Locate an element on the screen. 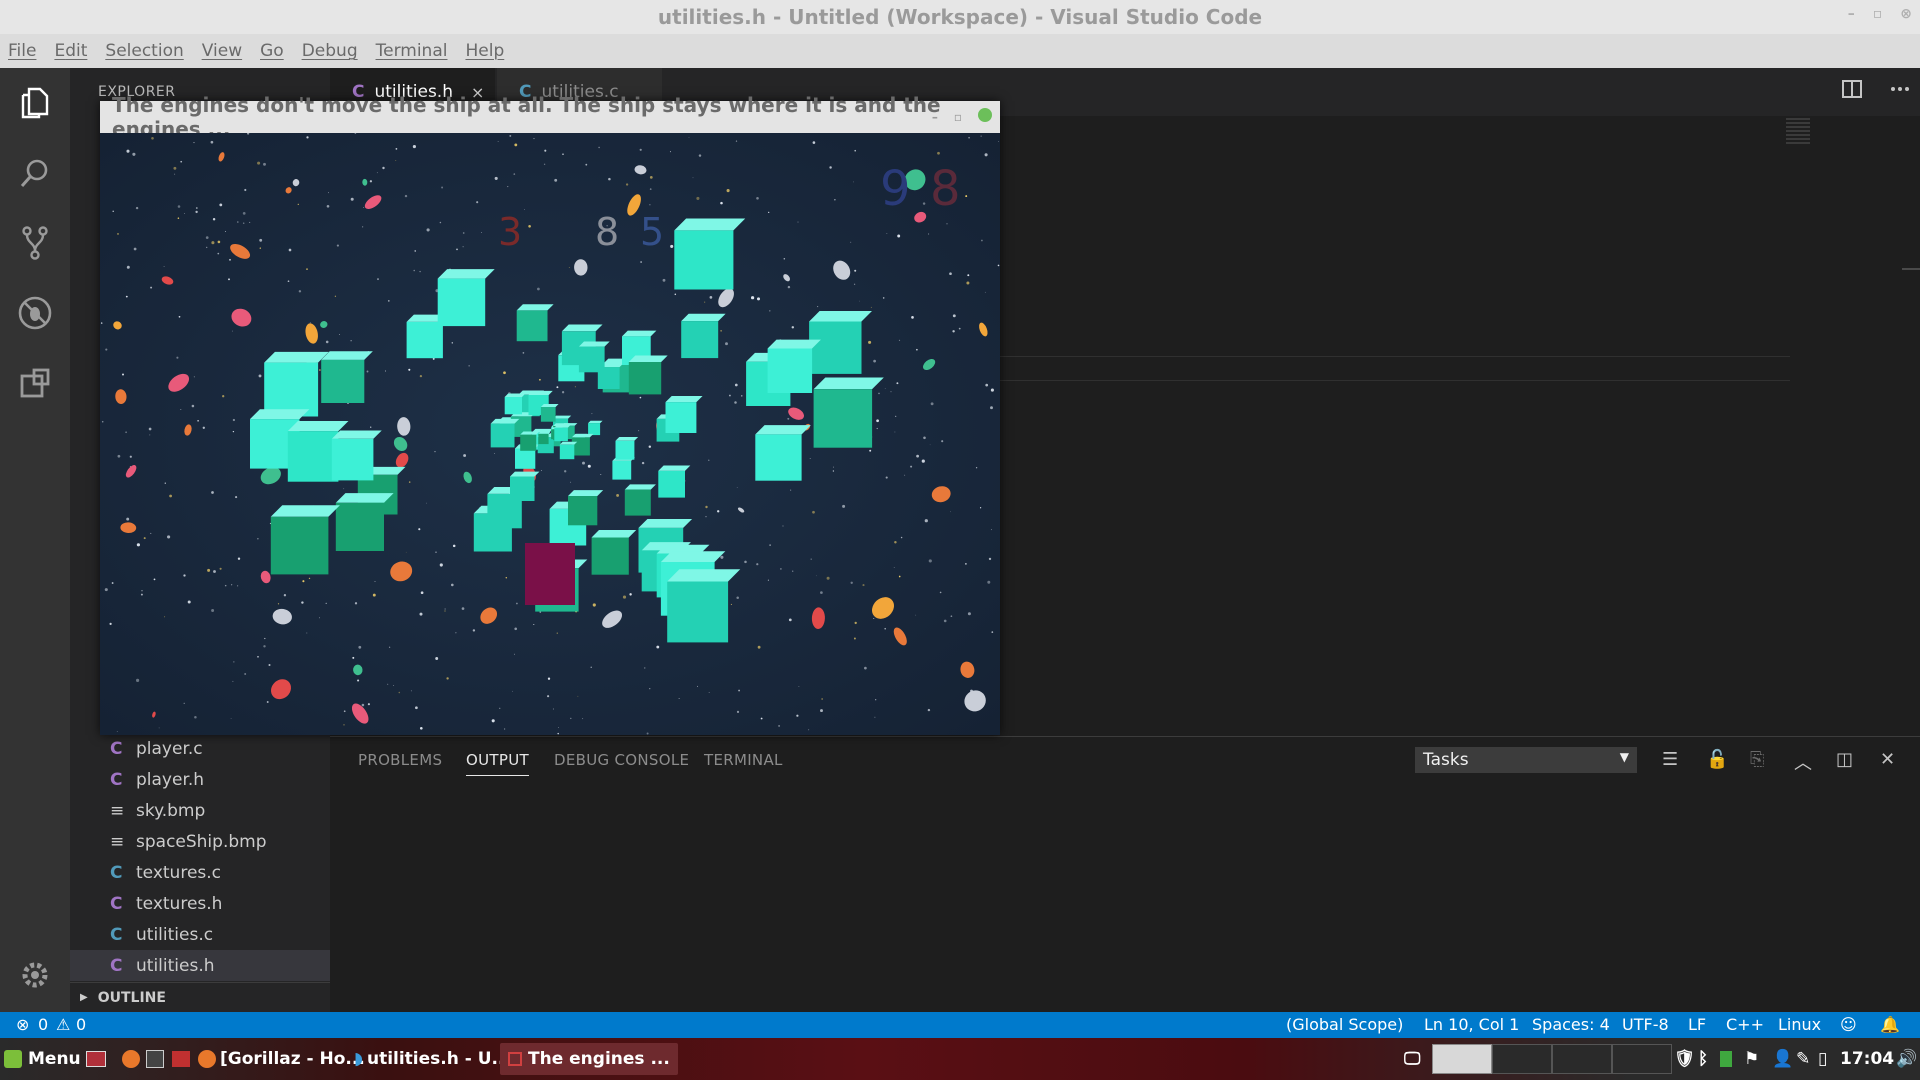  file-item: C player.h is located at coordinates (200, 779).